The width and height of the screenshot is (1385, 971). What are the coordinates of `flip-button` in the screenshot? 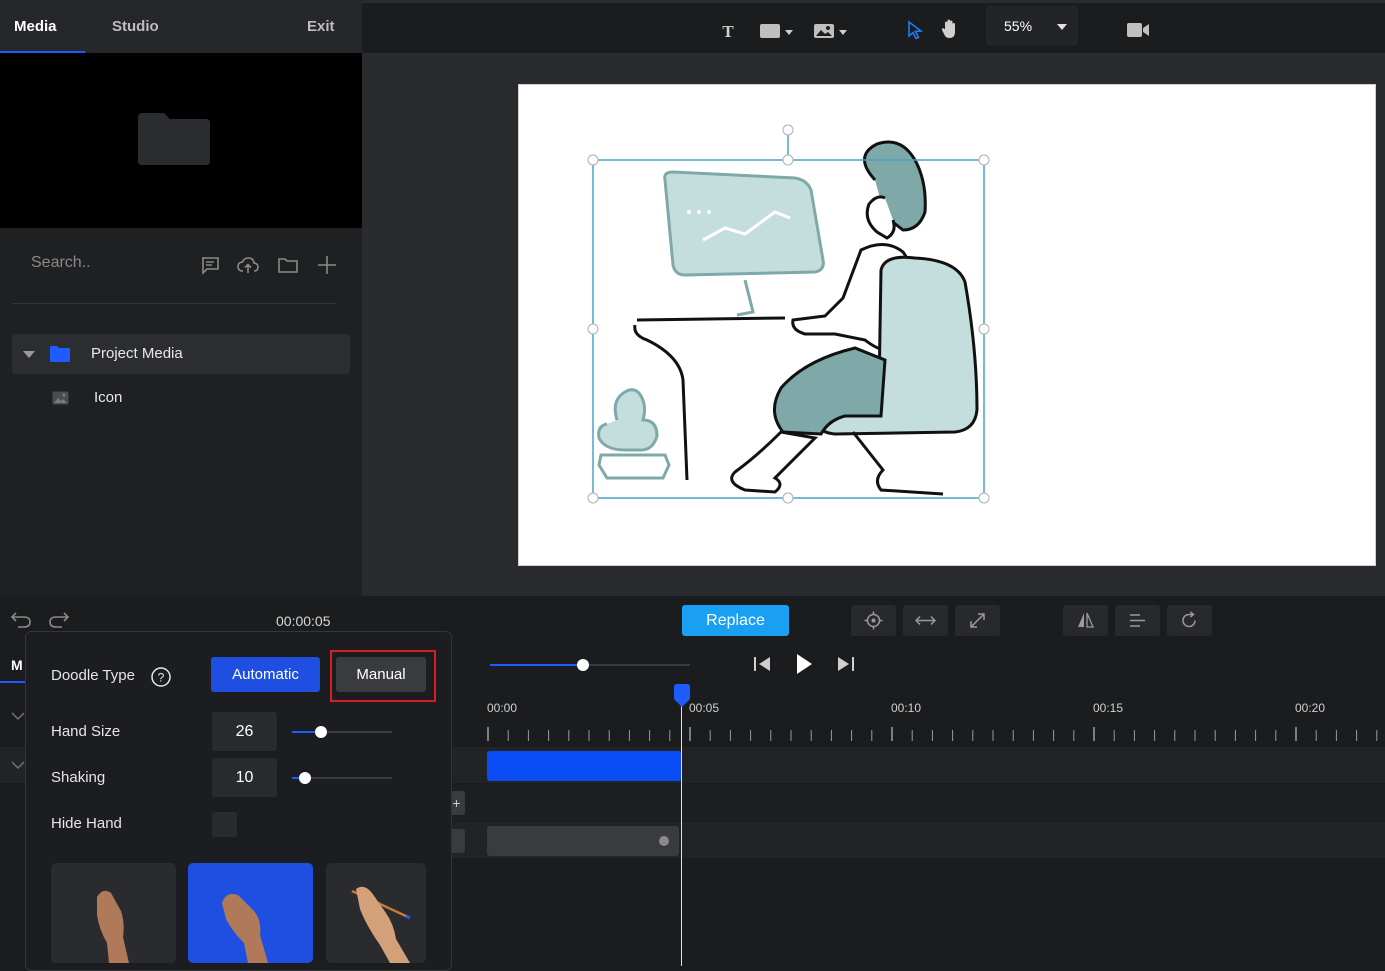 It's located at (1085, 620).